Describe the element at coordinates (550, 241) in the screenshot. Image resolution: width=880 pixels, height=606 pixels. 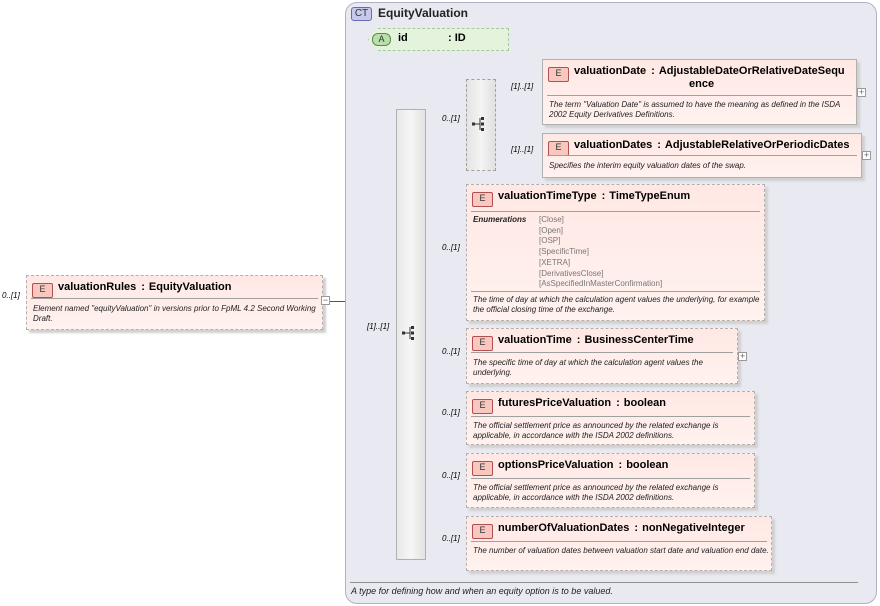
I see `enumeration-value: [OSP]` at that location.